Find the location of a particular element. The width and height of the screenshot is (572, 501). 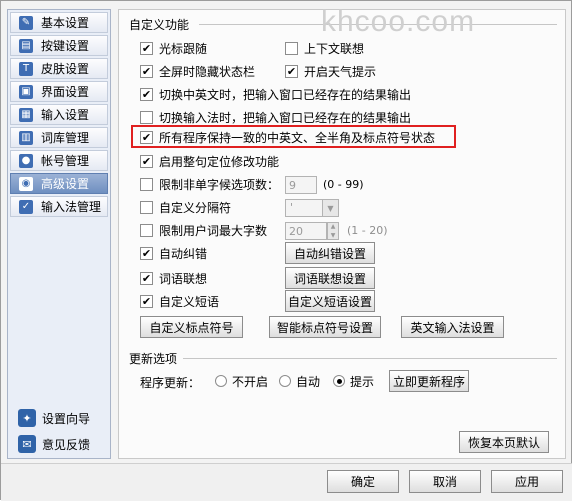

update-auto-label: 自动 is located at coordinates (308, 381).